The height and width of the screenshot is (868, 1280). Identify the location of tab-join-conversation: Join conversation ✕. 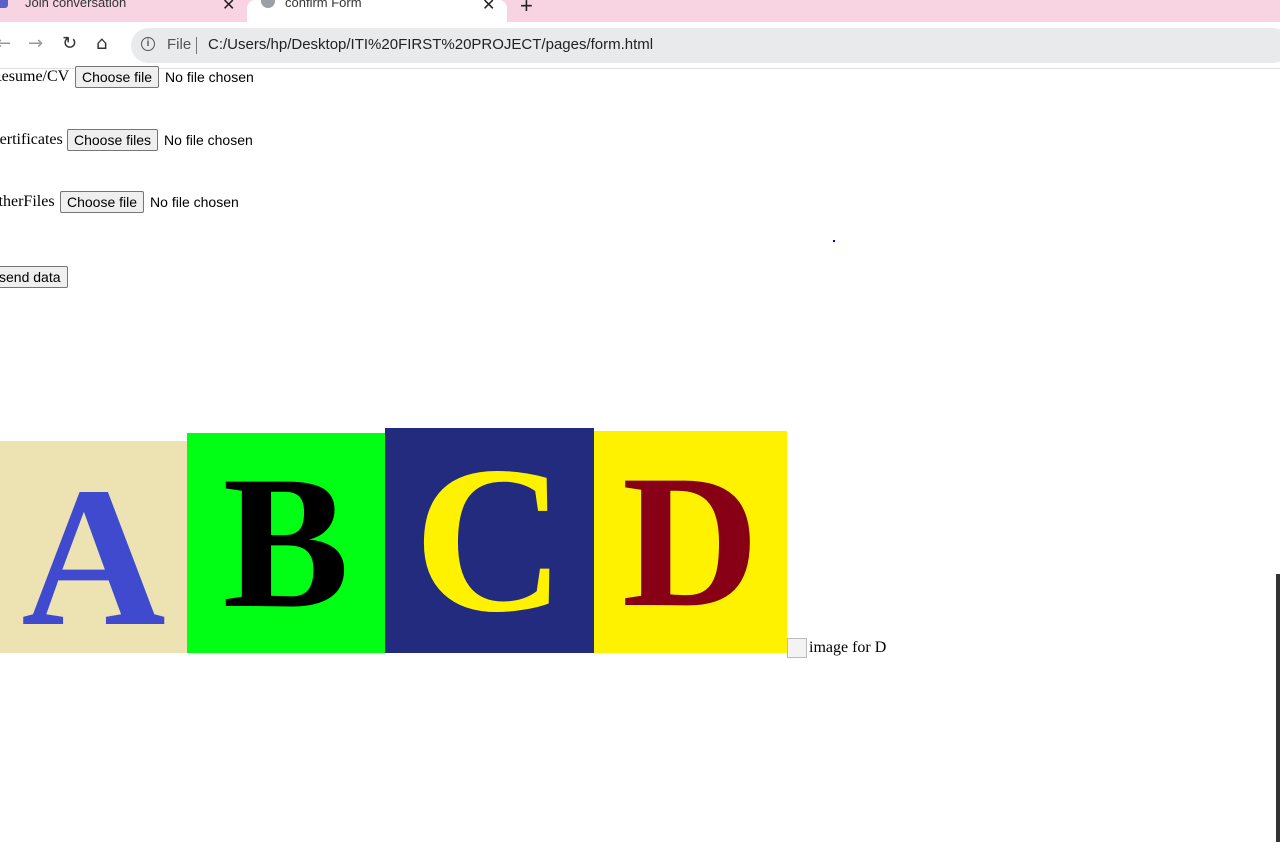
(122, 11).